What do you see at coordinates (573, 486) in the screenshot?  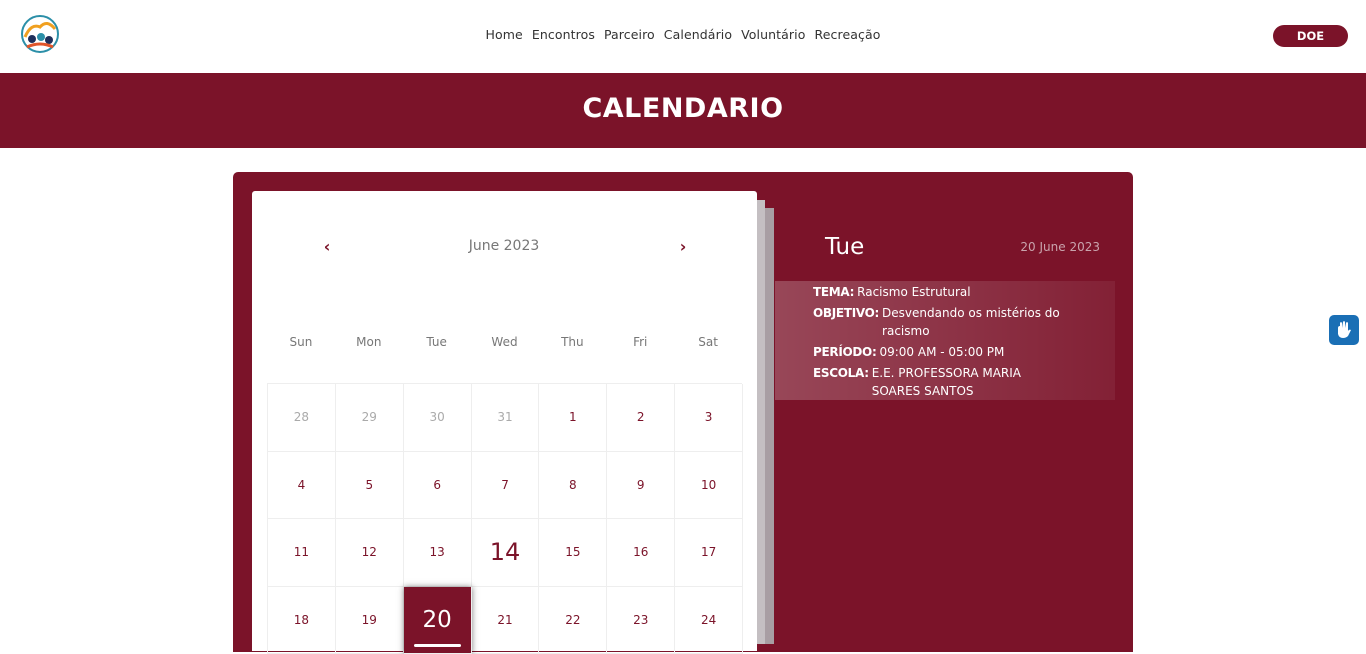 I see `day-cell: 8` at bounding box center [573, 486].